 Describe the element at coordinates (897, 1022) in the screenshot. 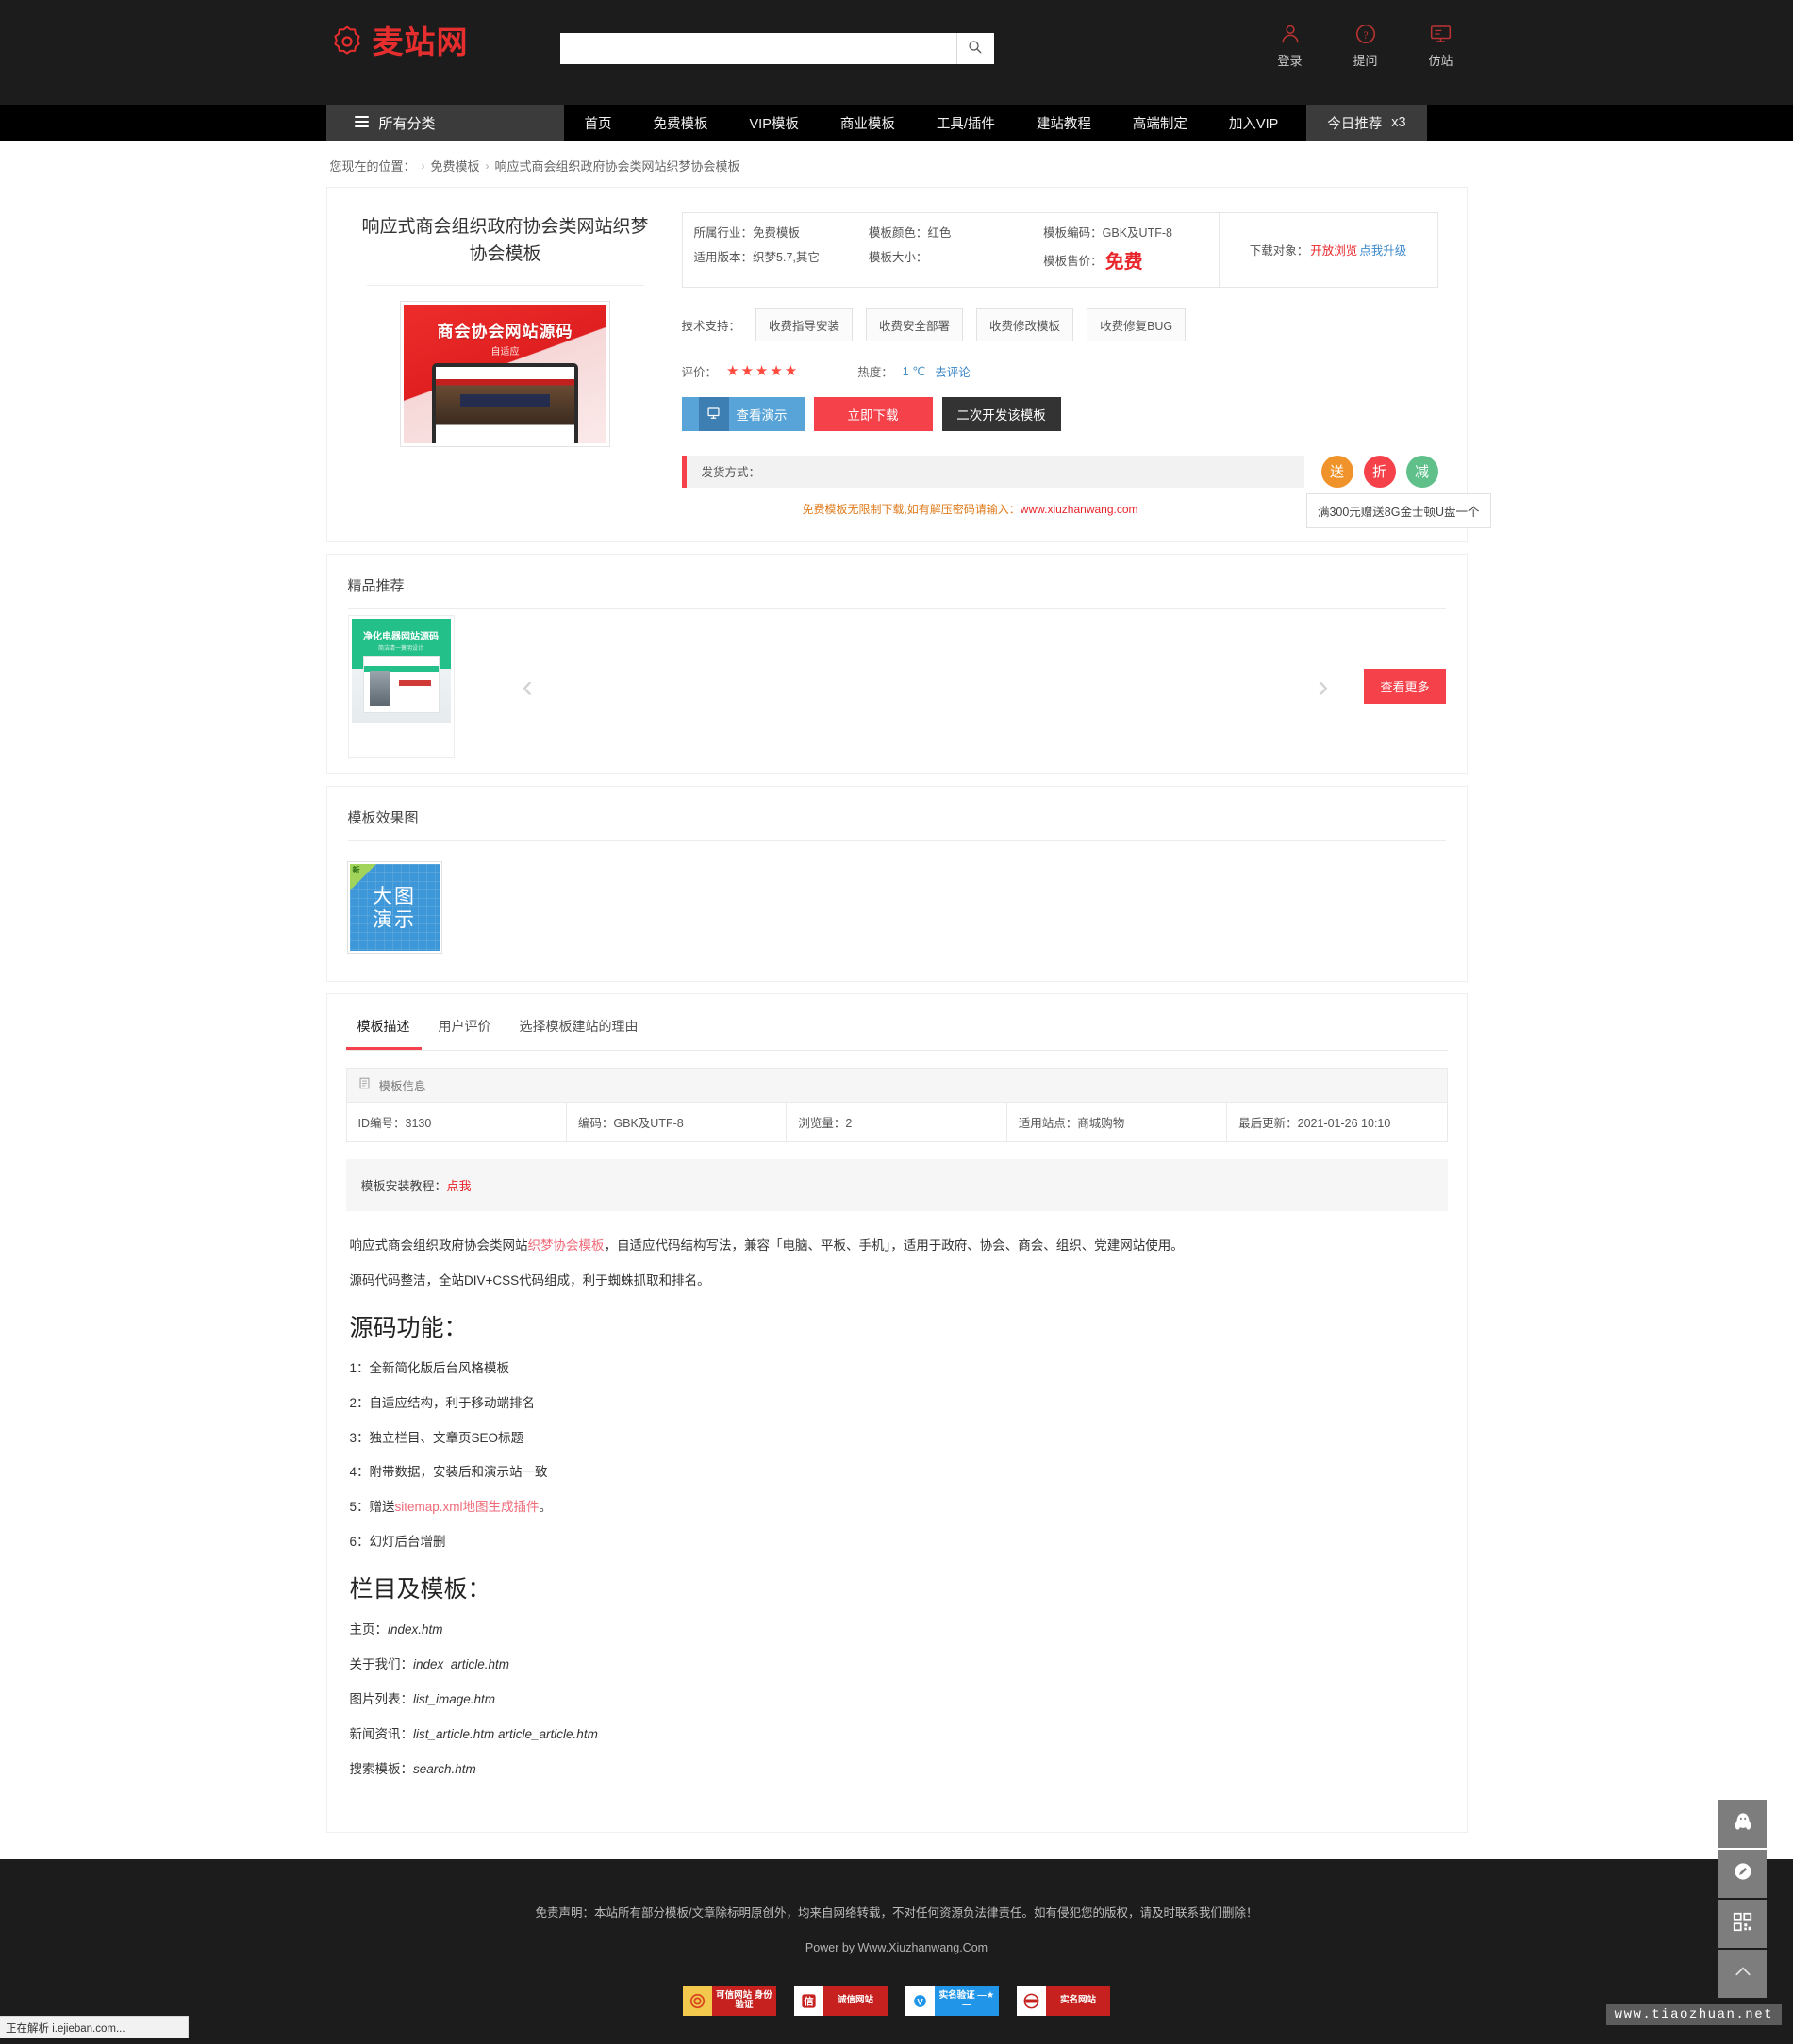

I see `detail-tabs: 模板描述 用户评价 选择模板建站的理由` at that location.